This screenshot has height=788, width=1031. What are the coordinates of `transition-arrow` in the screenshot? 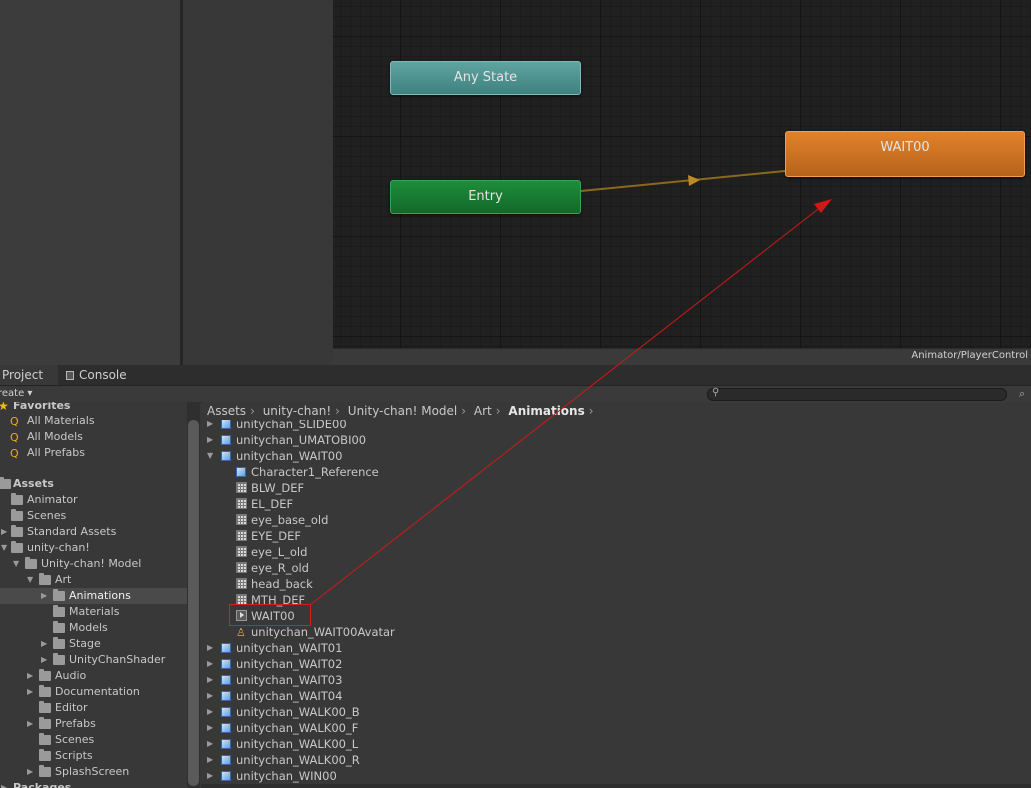 It's located at (683, 181).